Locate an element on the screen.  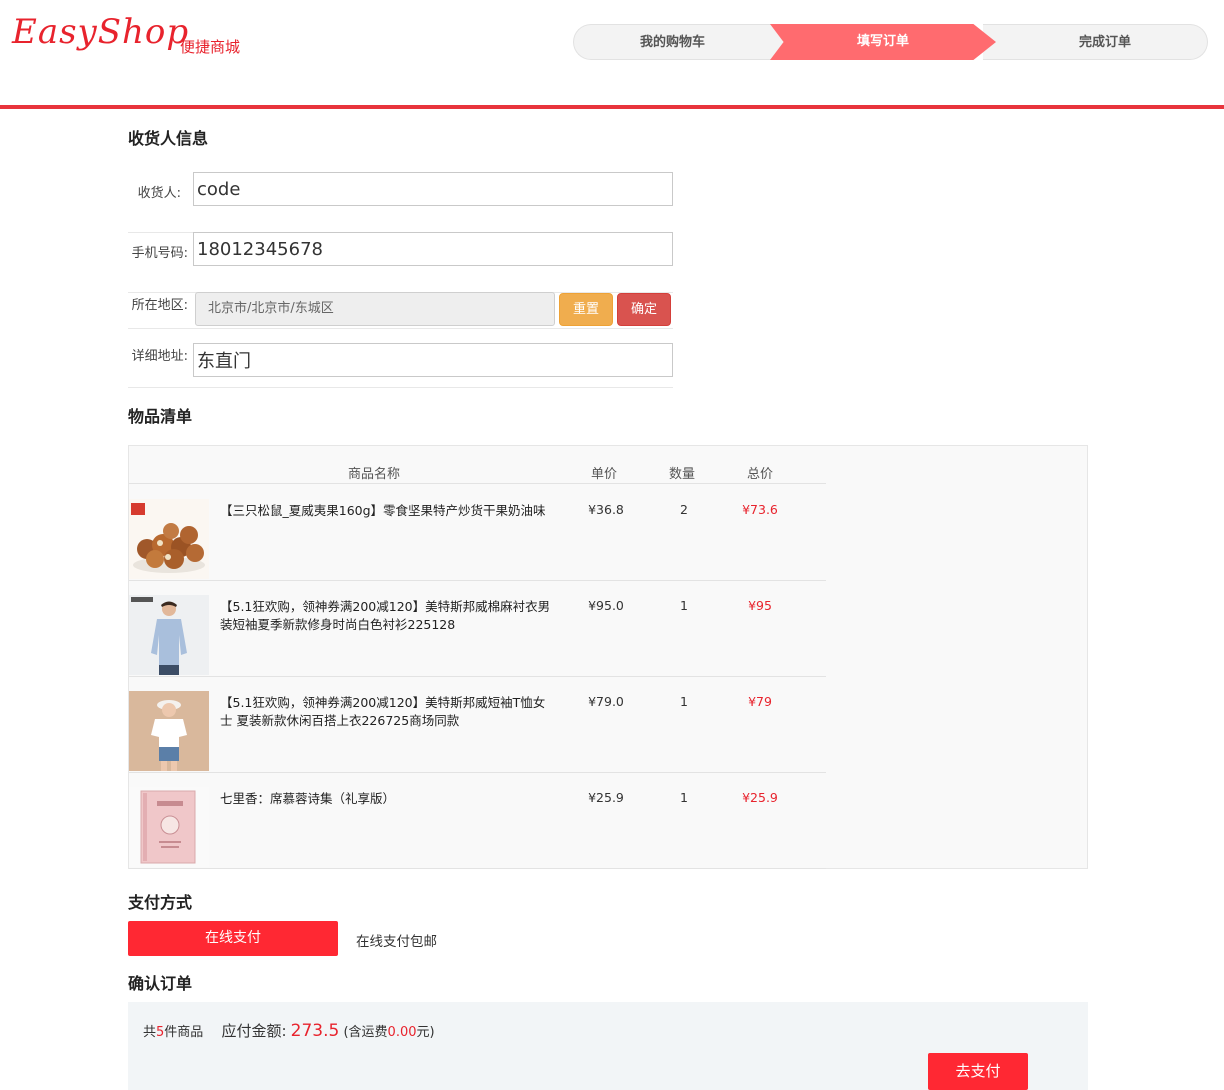
header-product-name: 商品名称 is located at coordinates (374, 474).